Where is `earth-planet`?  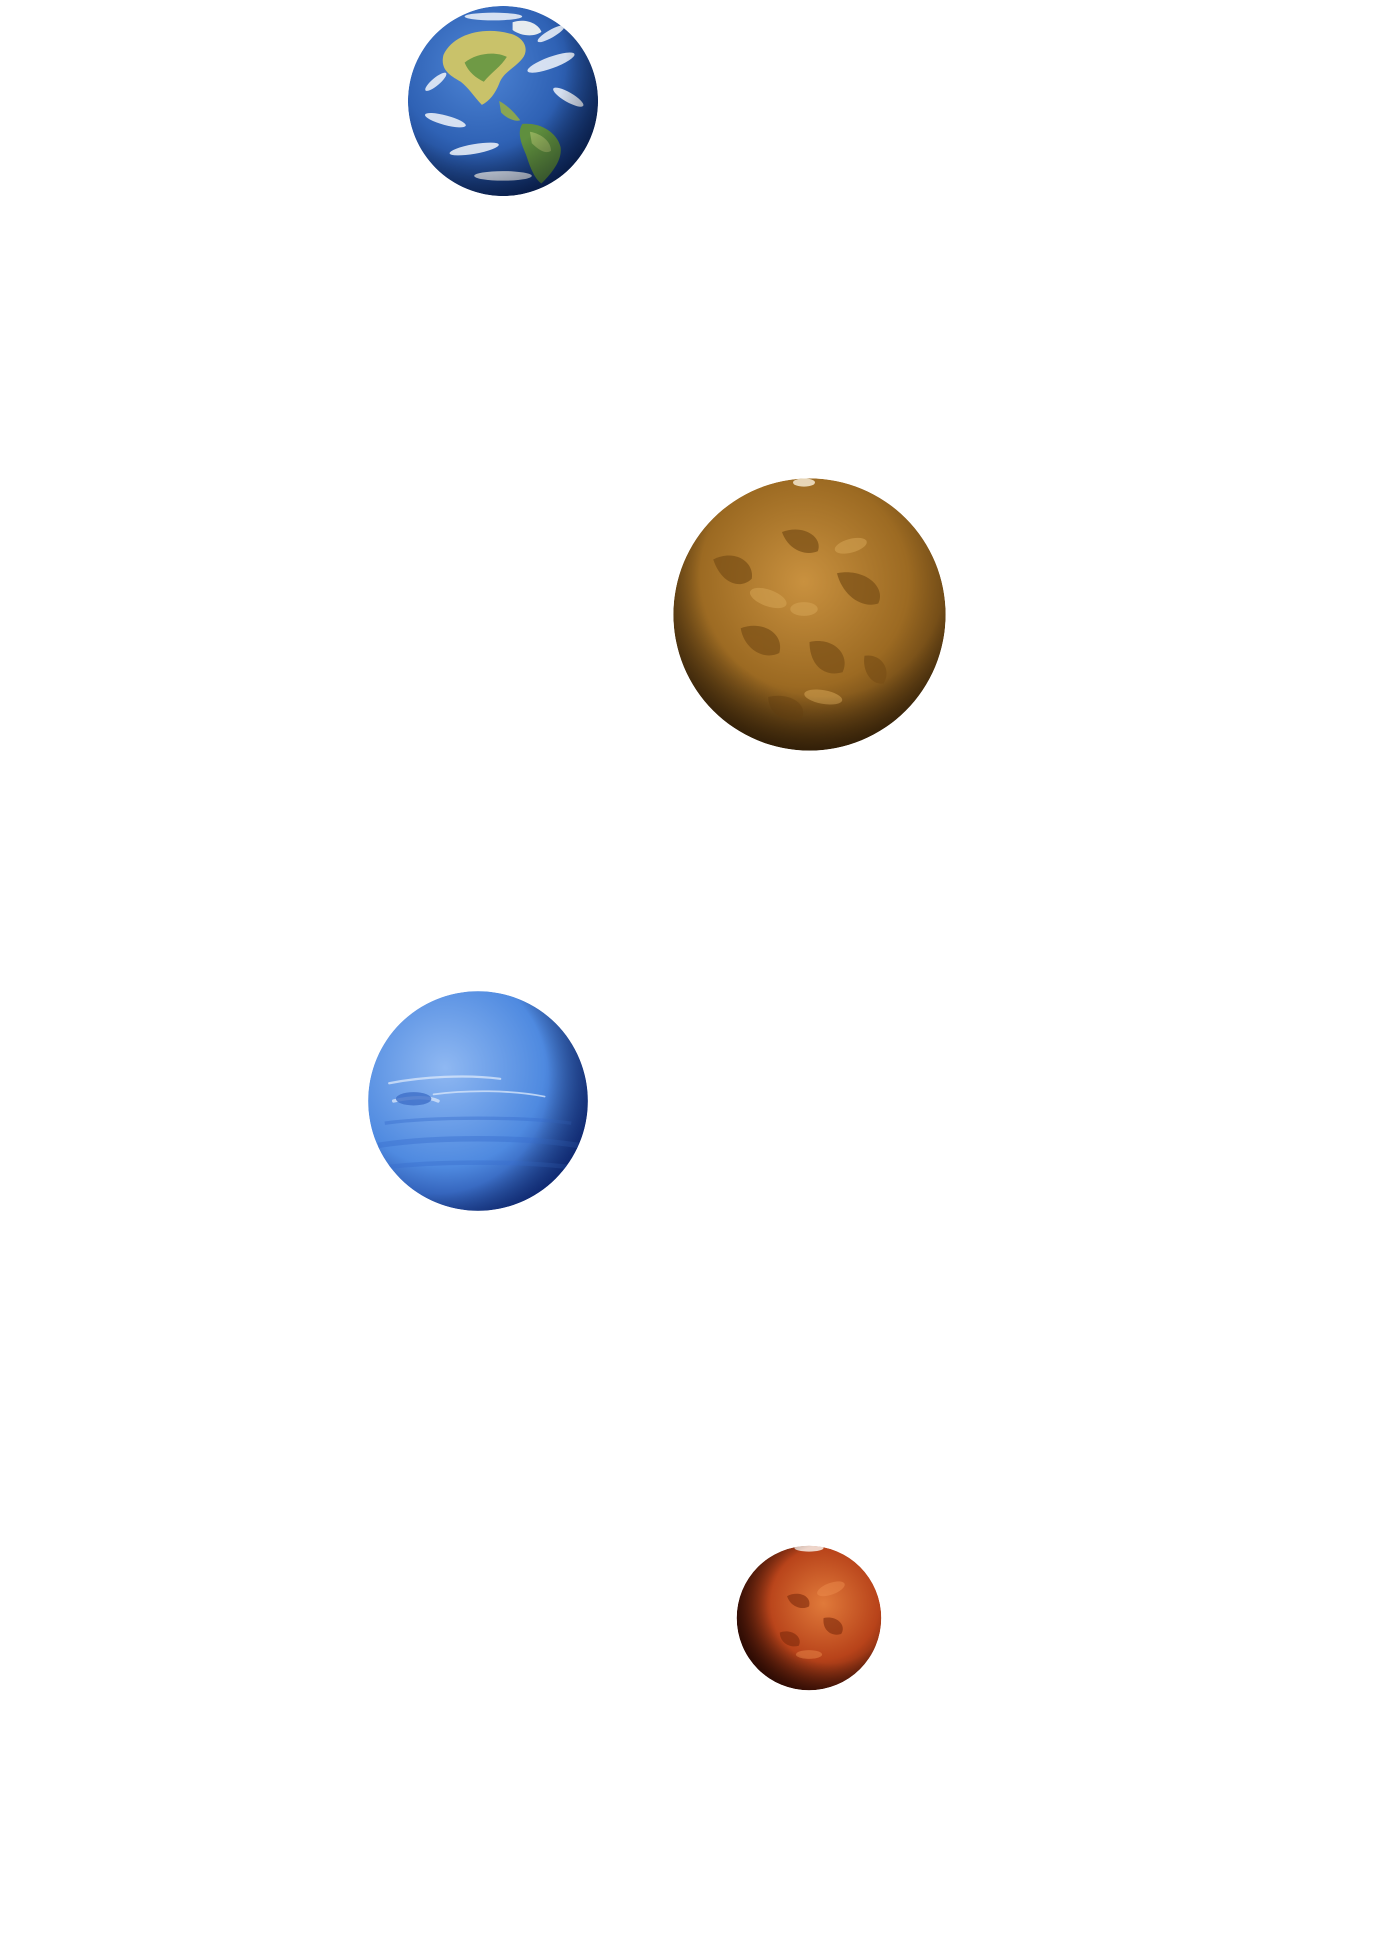 earth-planet is located at coordinates (503, 101).